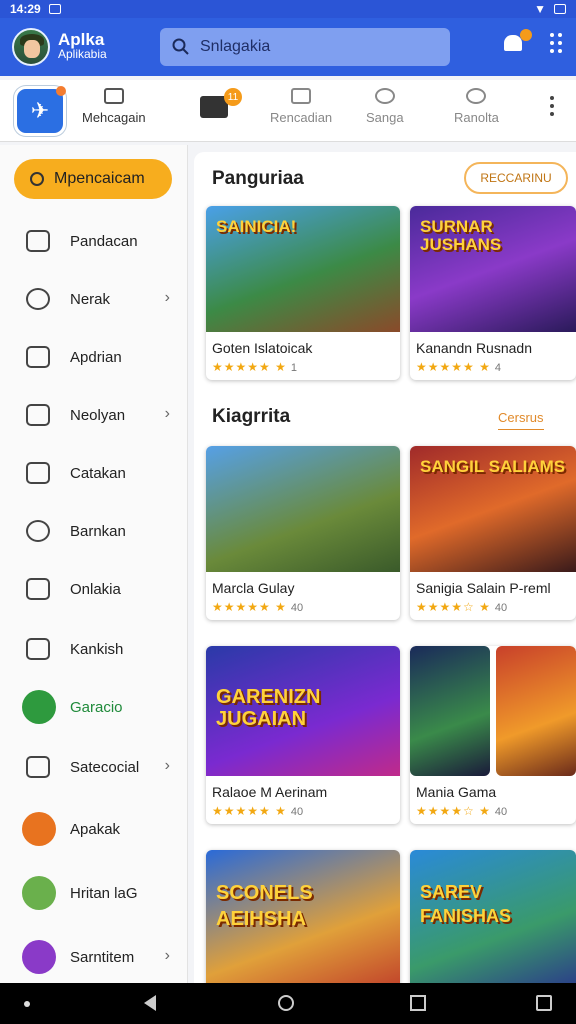 The image size is (576, 1024). I want to click on section-title: Panguriaa, so click(258, 178).